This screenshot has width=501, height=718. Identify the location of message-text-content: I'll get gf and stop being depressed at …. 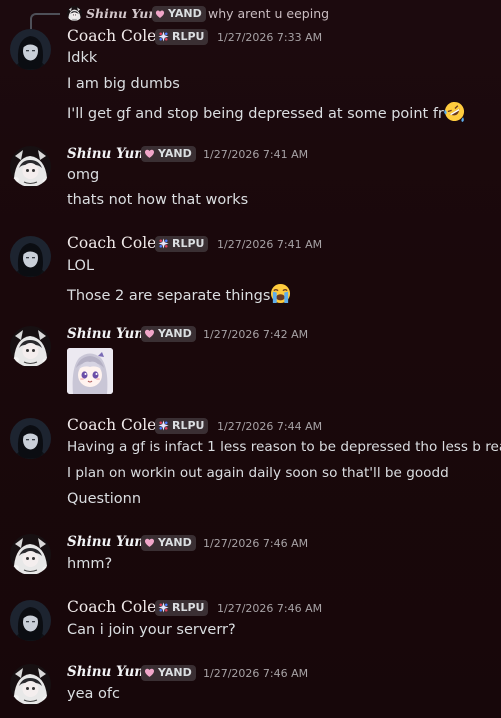
(255, 114).